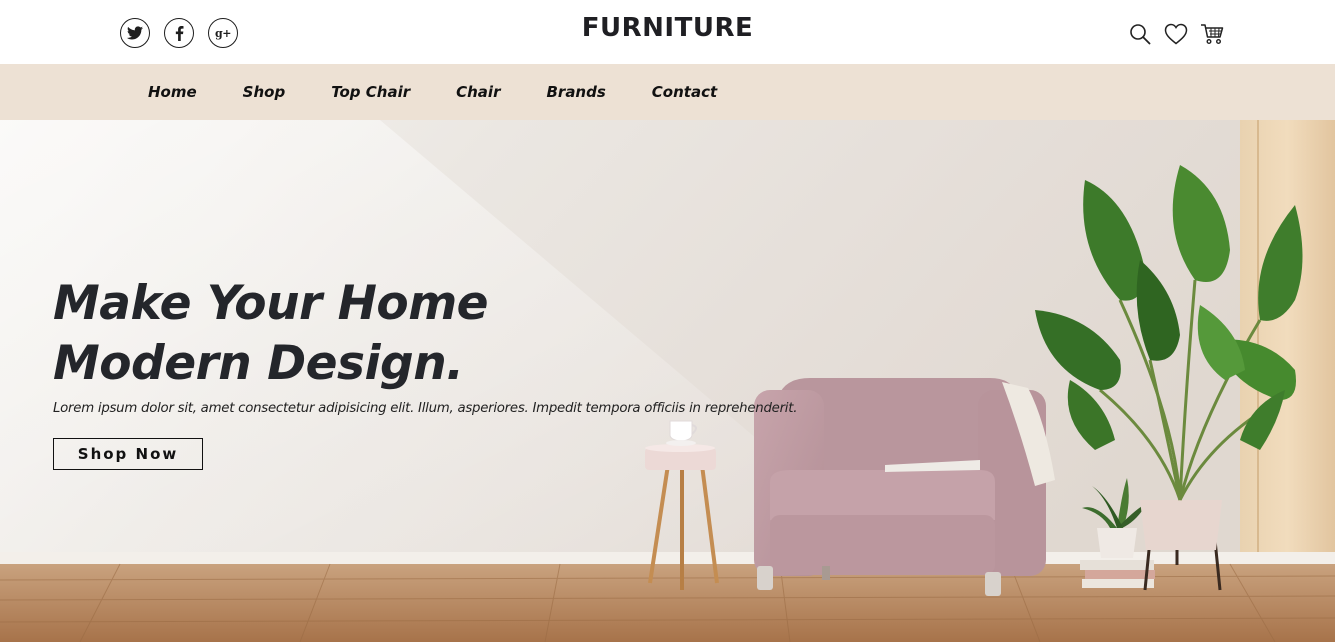 Image resolution: width=1335 pixels, height=642 pixels. I want to click on twitter-button, so click(135, 33).